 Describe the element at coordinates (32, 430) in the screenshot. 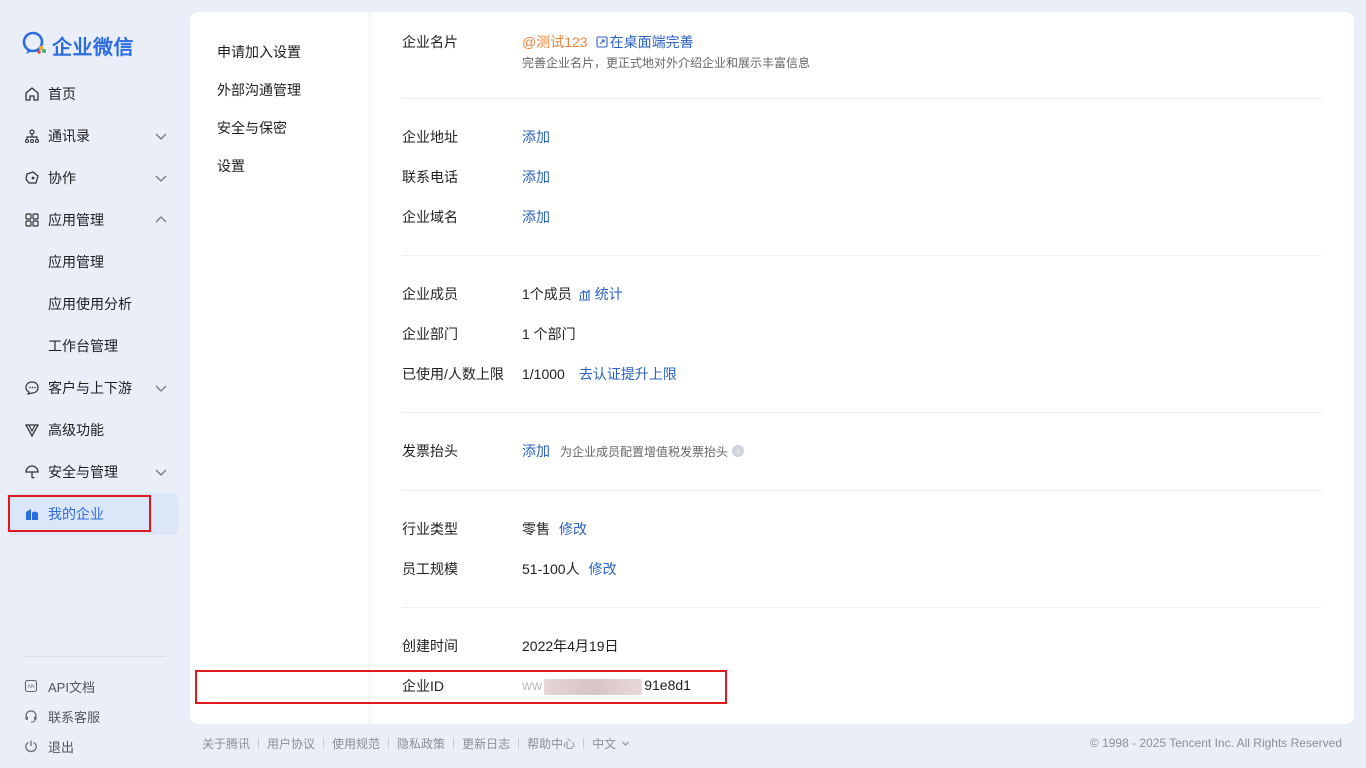

I see `advanced-icon` at that location.